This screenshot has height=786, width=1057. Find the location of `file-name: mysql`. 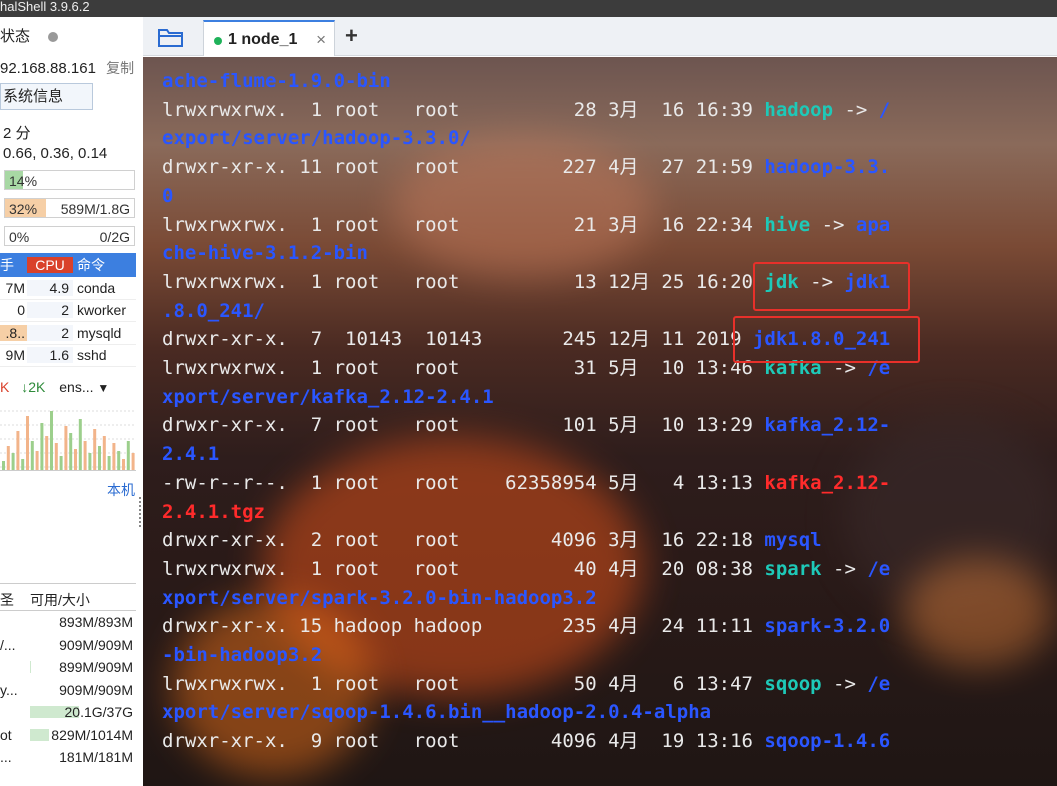

file-name: mysql is located at coordinates (793, 540).